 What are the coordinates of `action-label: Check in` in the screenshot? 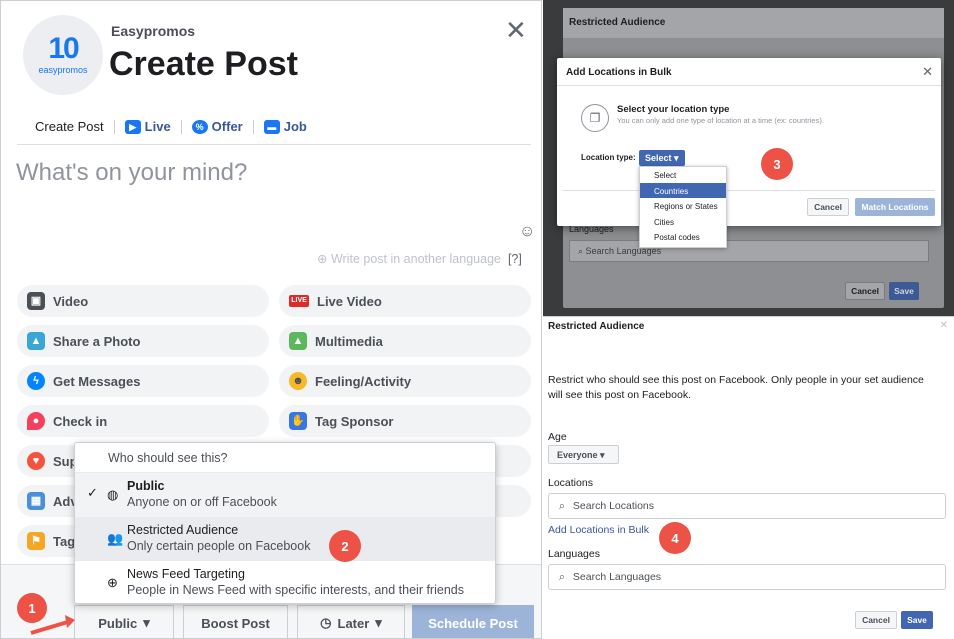 It's located at (80, 421).